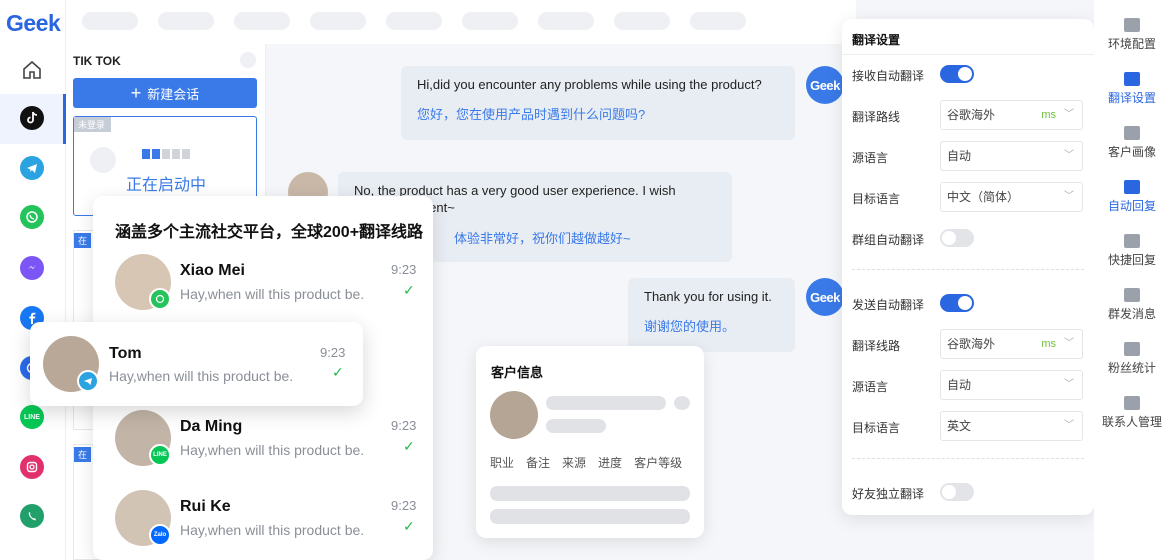  Describe the element at coordinates (1132, 359) in the screenshot. I see `rail-fan-stats: 粉丝统计` at that location.